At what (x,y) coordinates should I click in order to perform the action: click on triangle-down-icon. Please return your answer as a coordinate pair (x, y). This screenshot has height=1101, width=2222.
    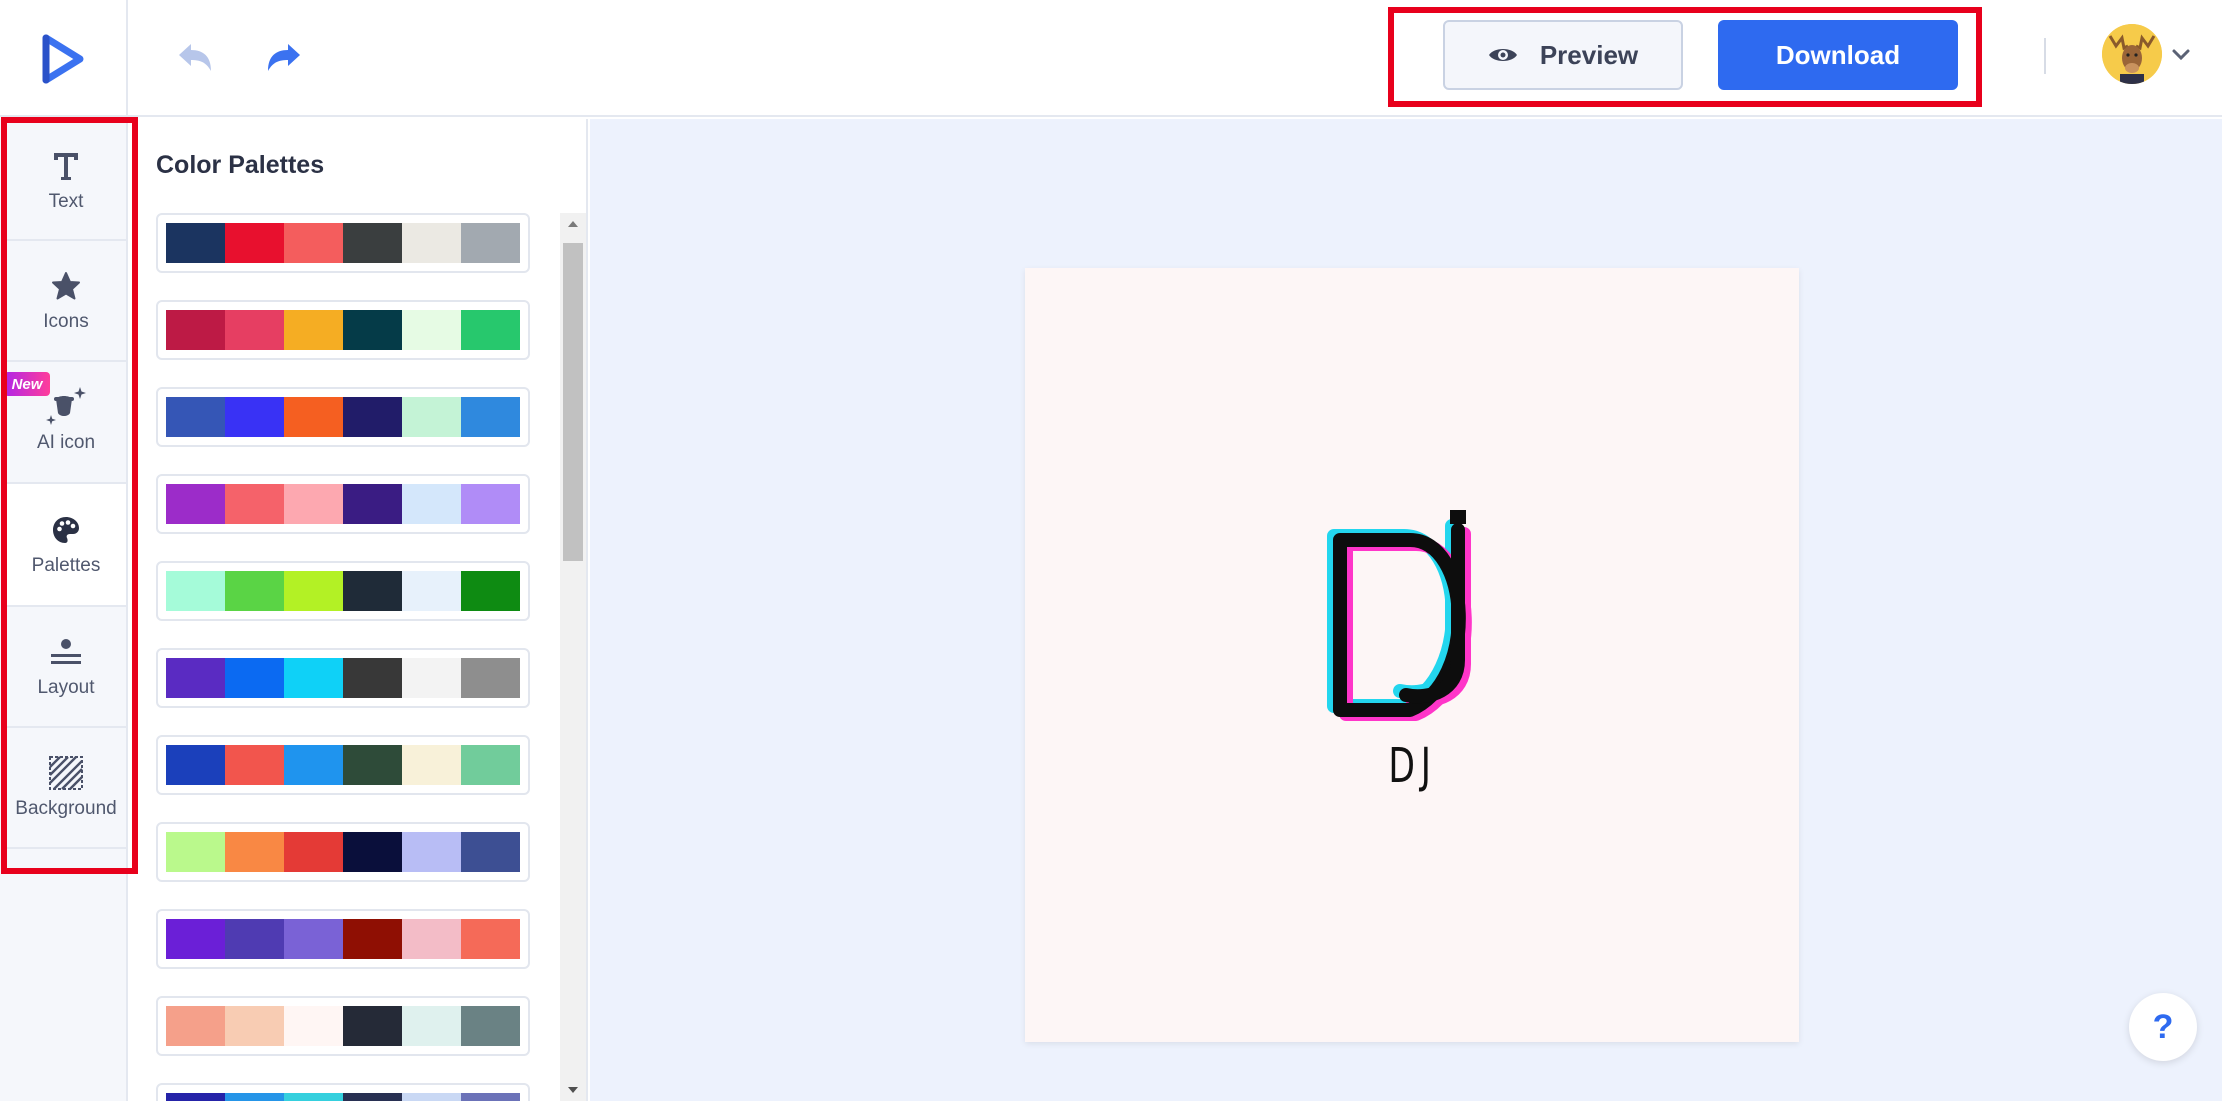
    Looking at the image, I should click on (573, 1090).